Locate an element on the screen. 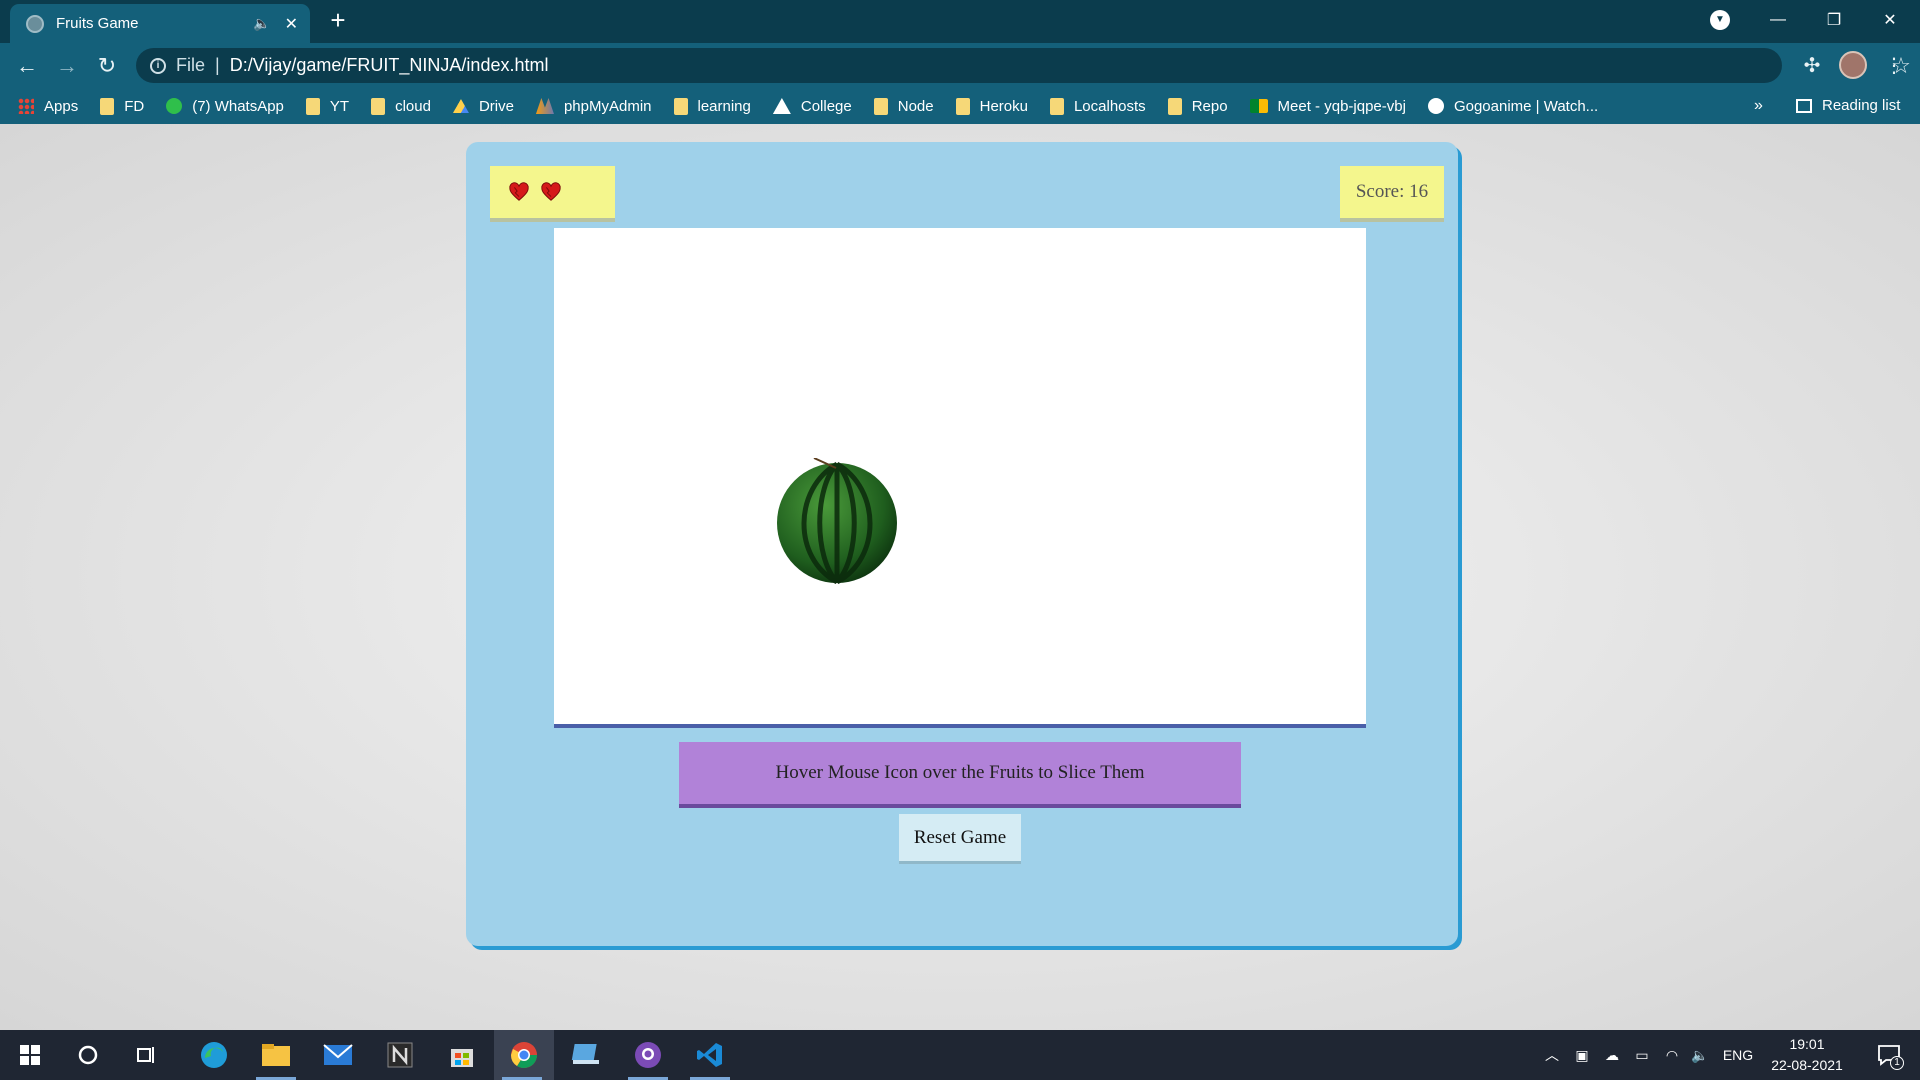 The image size is (1920, 1080). forward-icon: → is located at coordinates (67, 66).